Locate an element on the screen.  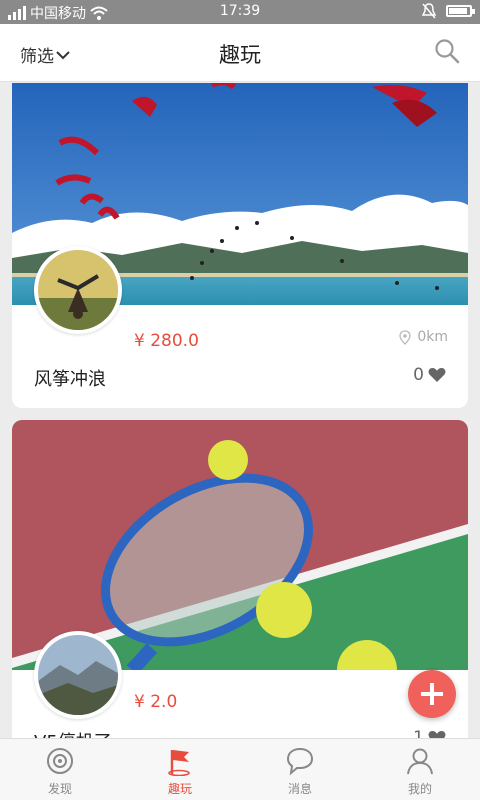
tab-fun: 趣玩 is located at coordinates (180, 769).